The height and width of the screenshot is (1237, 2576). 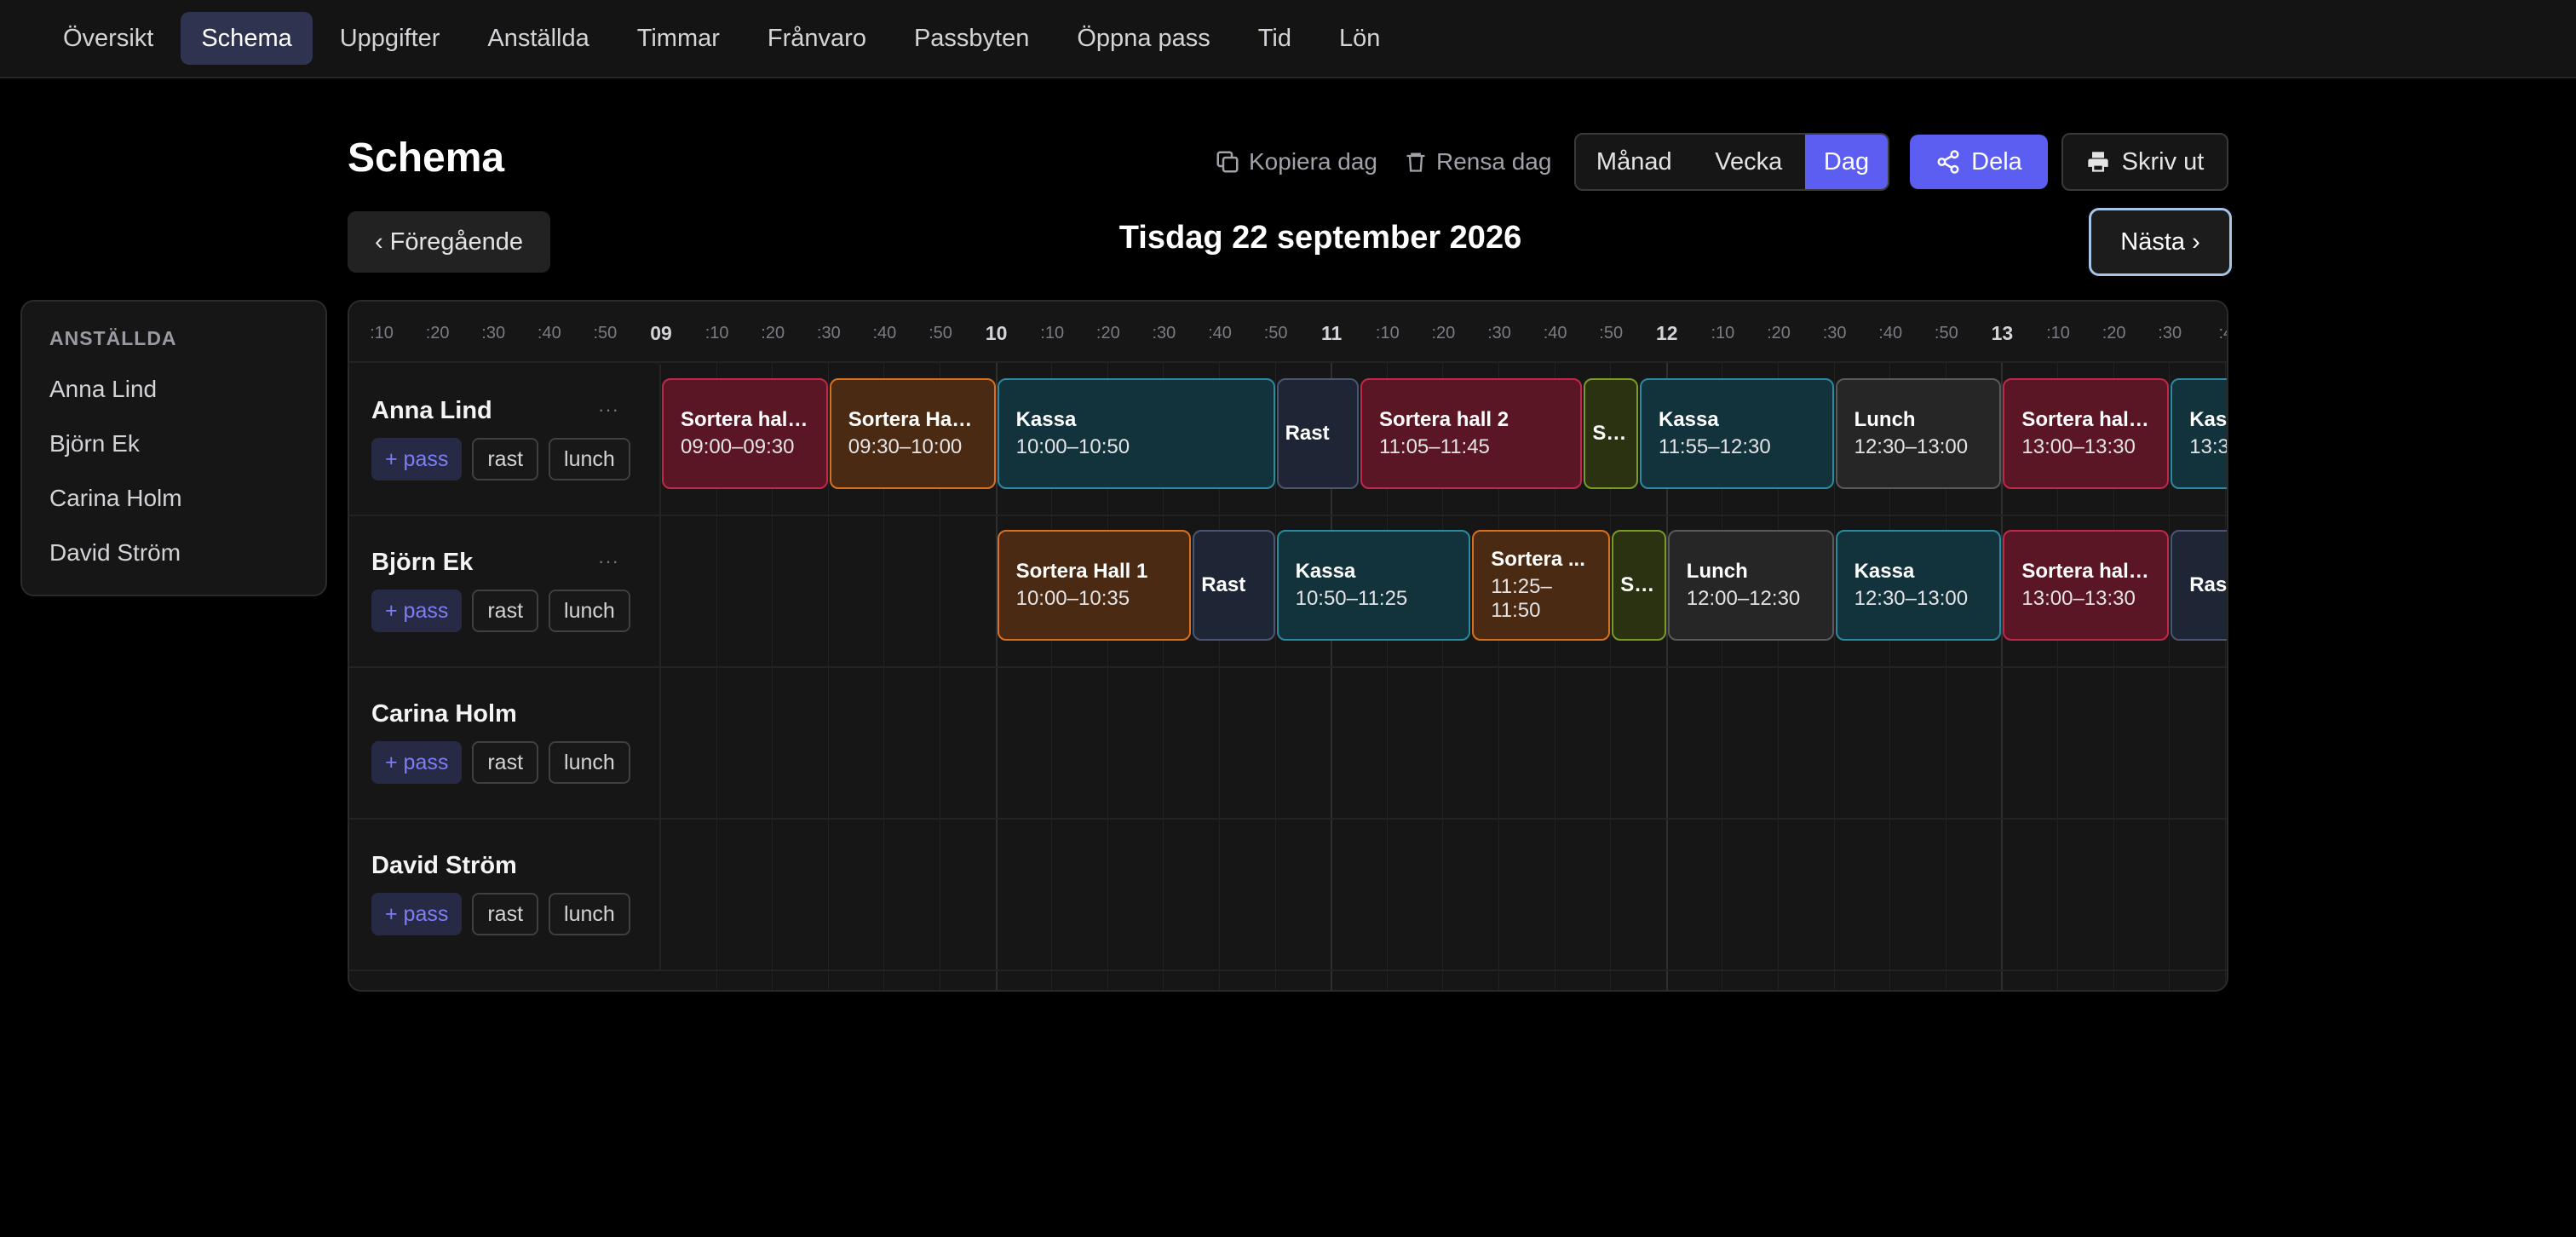 I want to click on employee-item: David Ström, so click(x=174, y=553).